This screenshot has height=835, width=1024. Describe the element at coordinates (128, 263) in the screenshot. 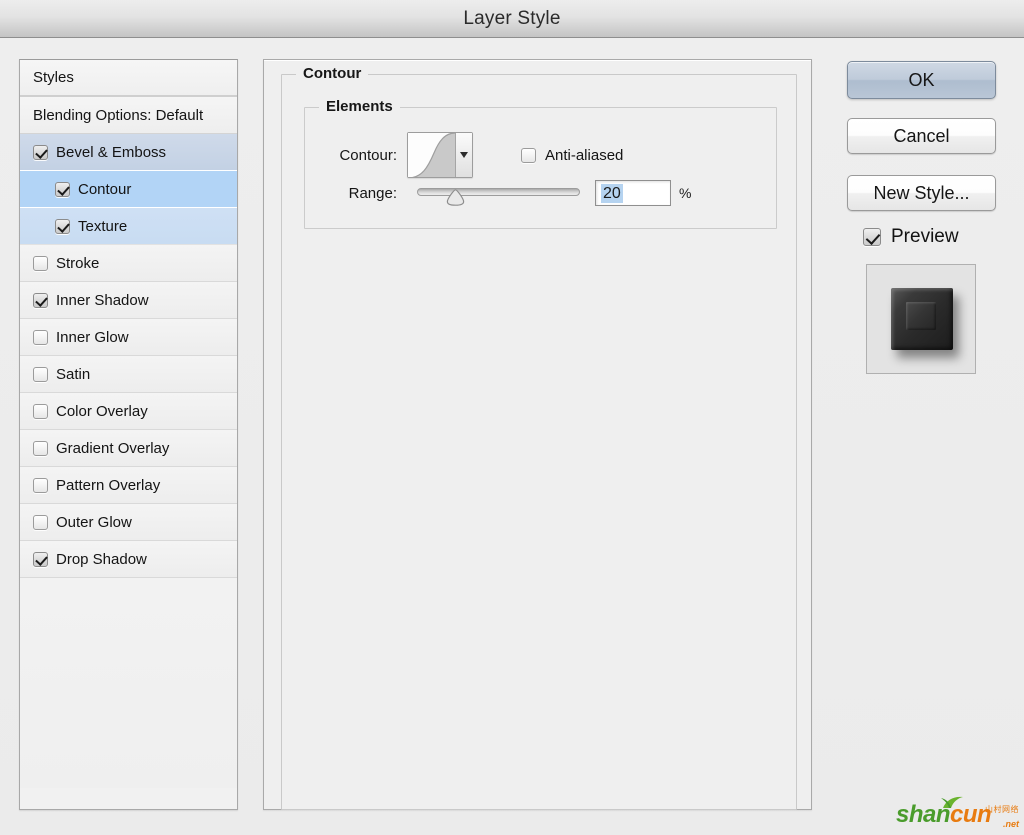

I see `sidebar-item-stroke: Stroke` at that location.